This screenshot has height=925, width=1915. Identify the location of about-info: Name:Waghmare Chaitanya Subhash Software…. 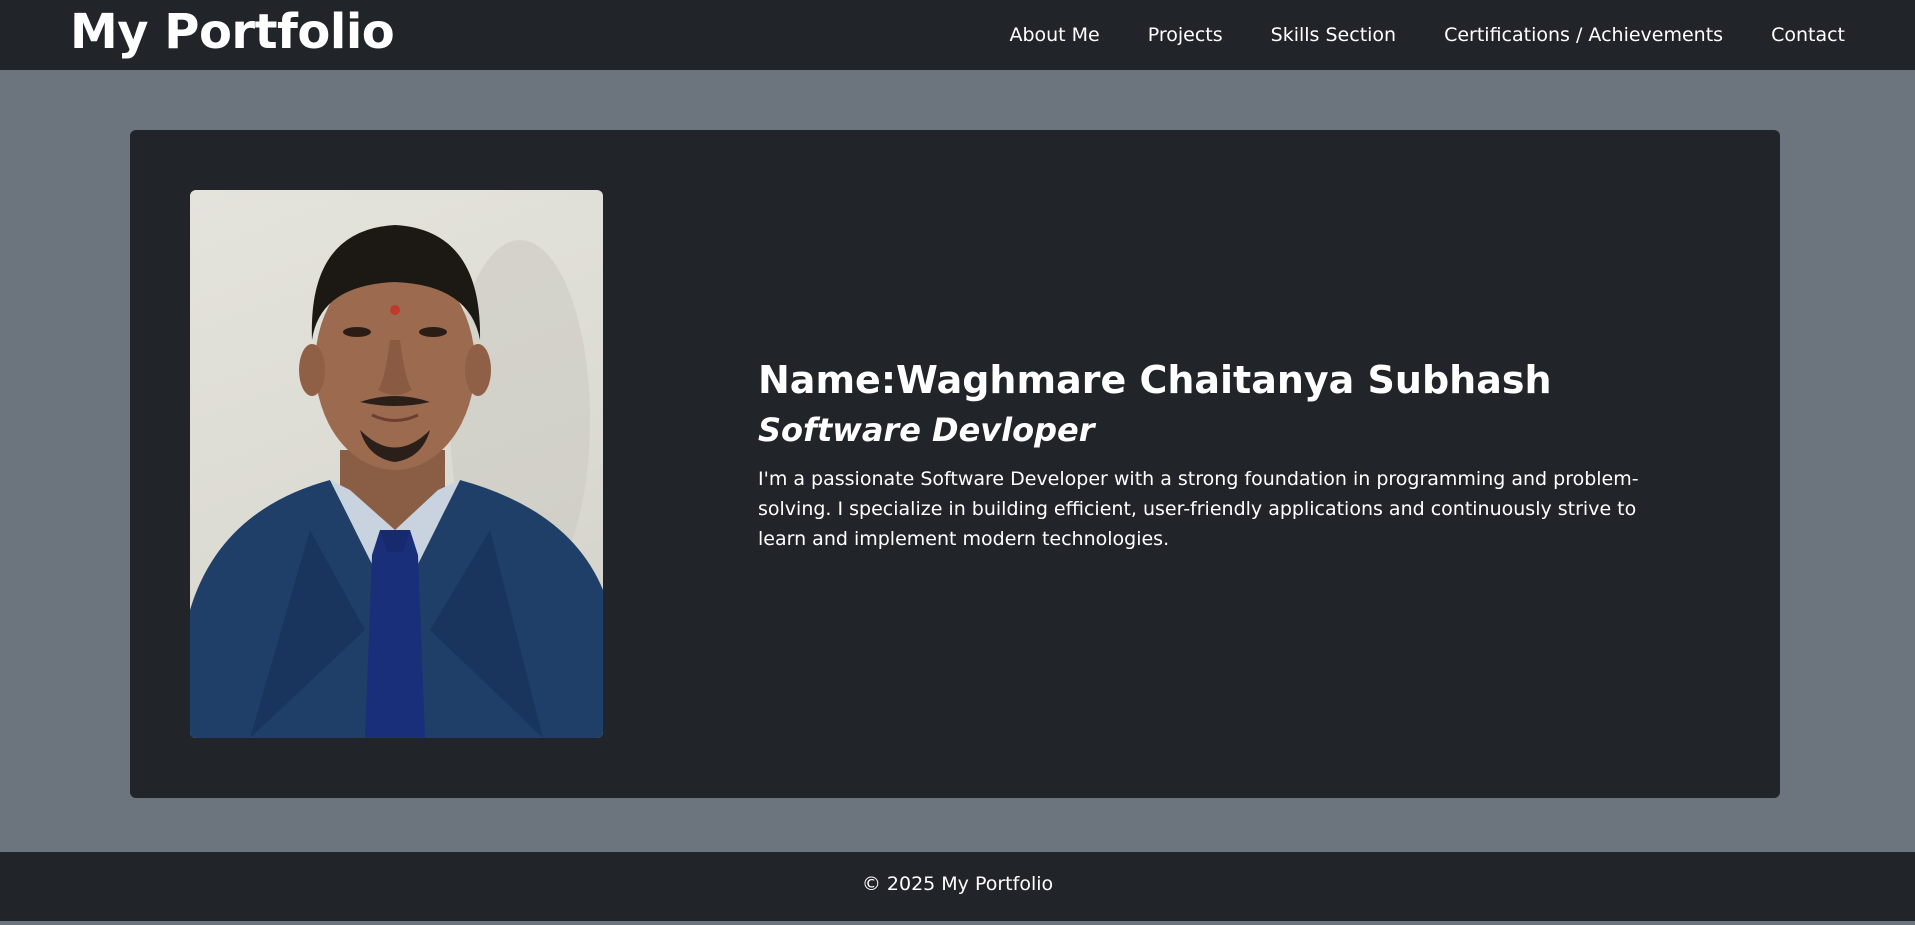
(1223, 455).